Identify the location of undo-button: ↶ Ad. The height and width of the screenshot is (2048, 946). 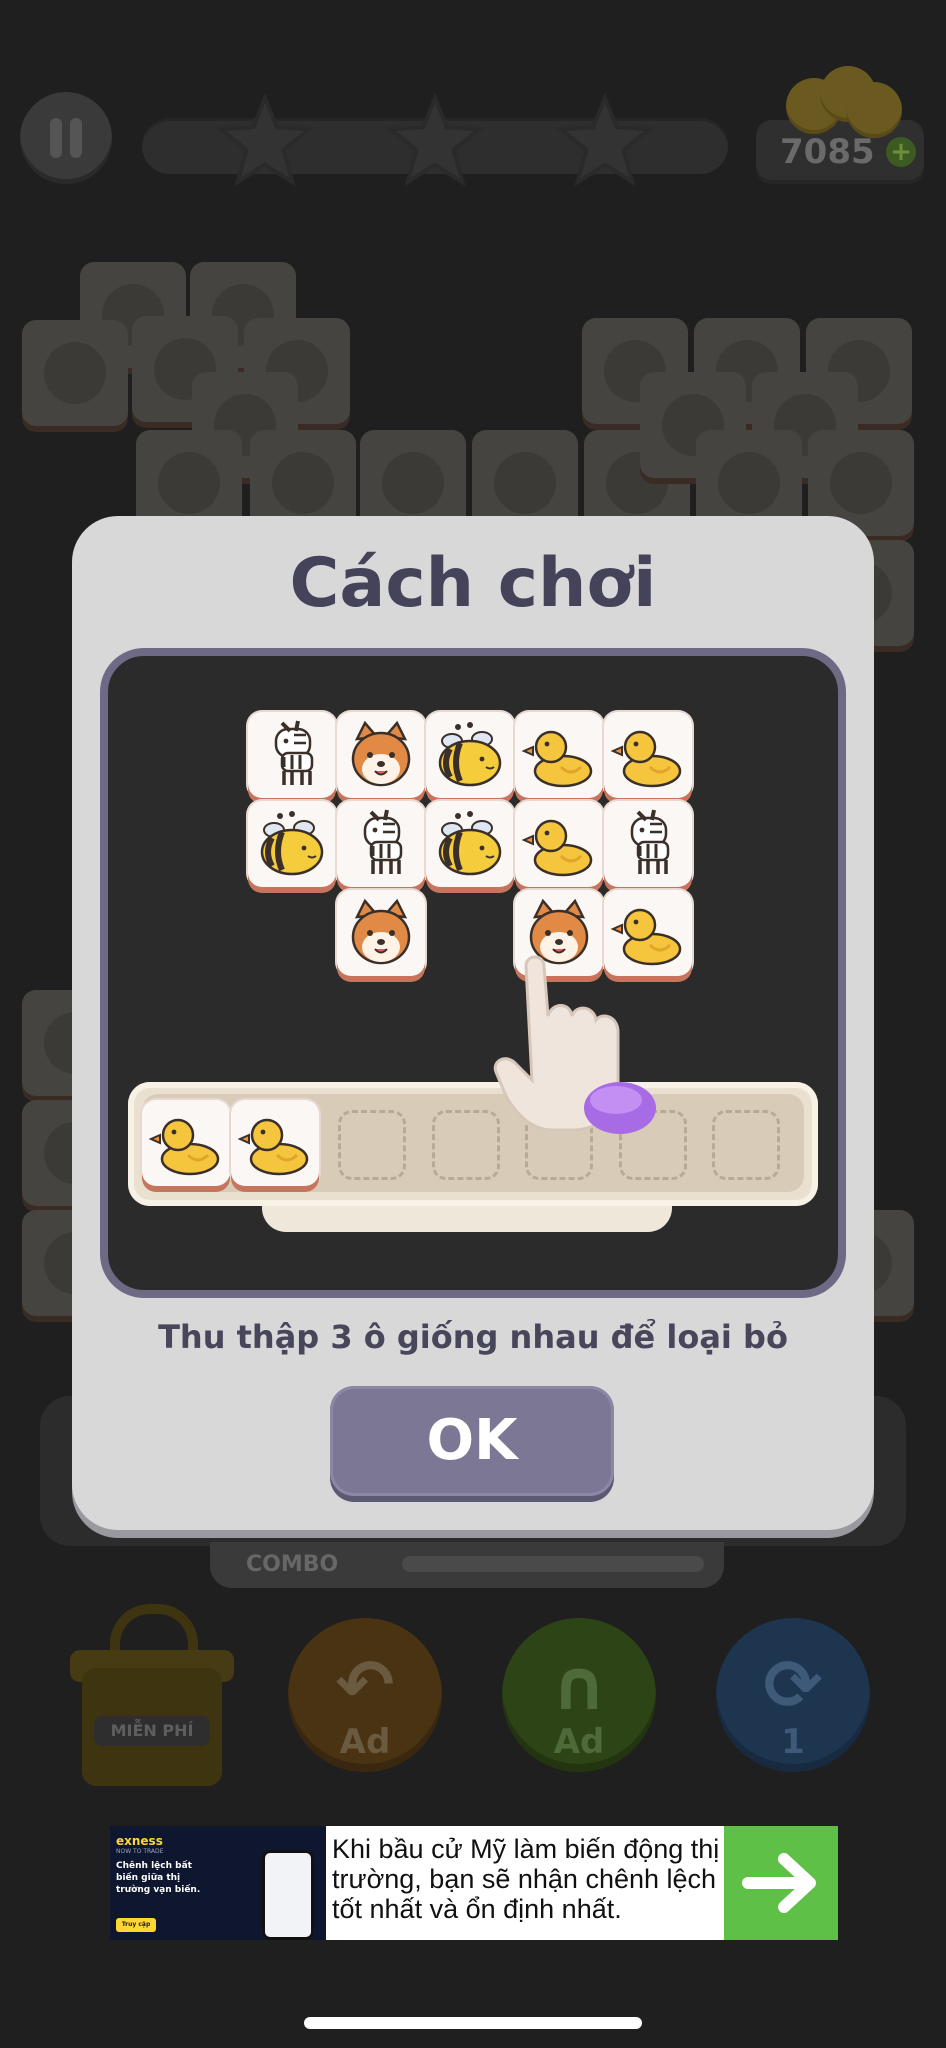
(365, 1695).